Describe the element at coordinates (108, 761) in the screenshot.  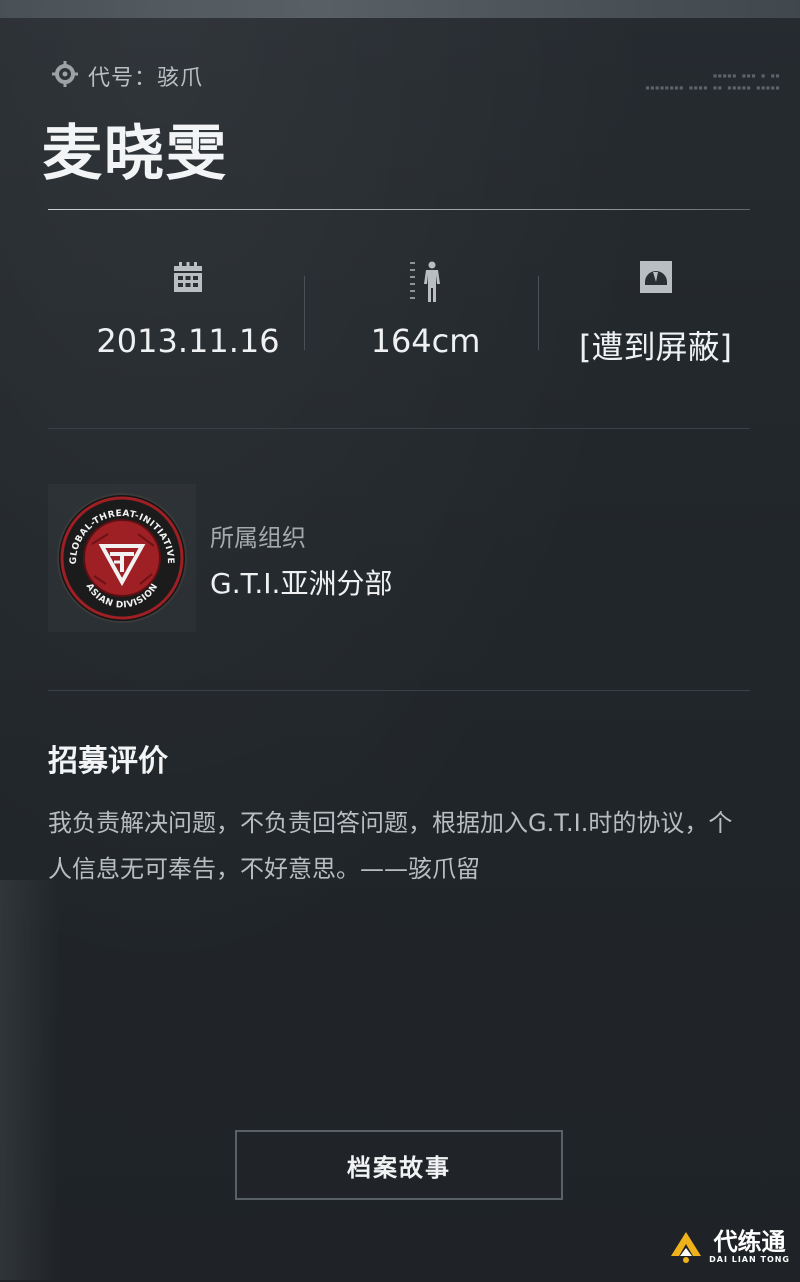
I see `review-title: 招募评价` at that location.